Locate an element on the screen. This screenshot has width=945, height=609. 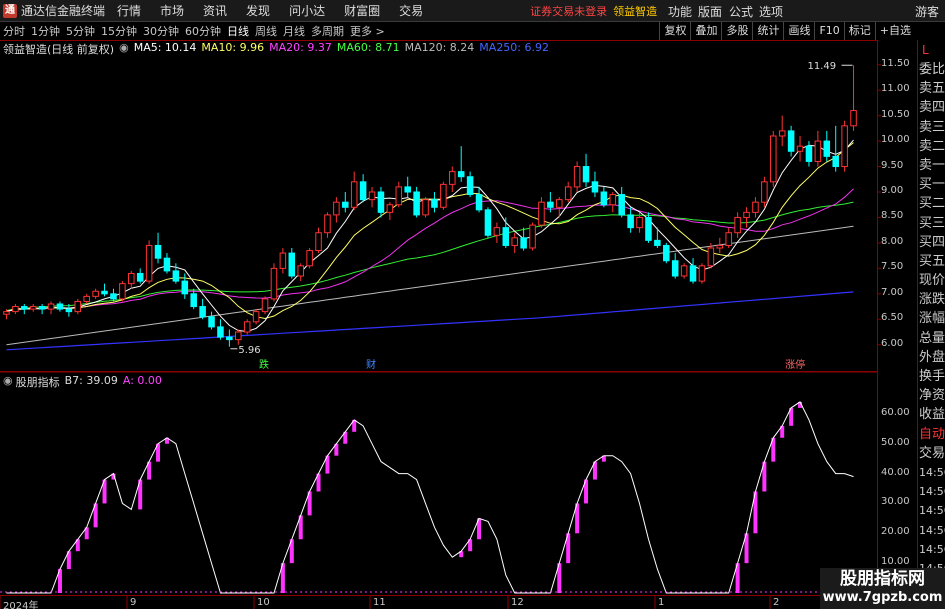
ma60-label: MA60: 8.71 is located at coordinates (368, 47).